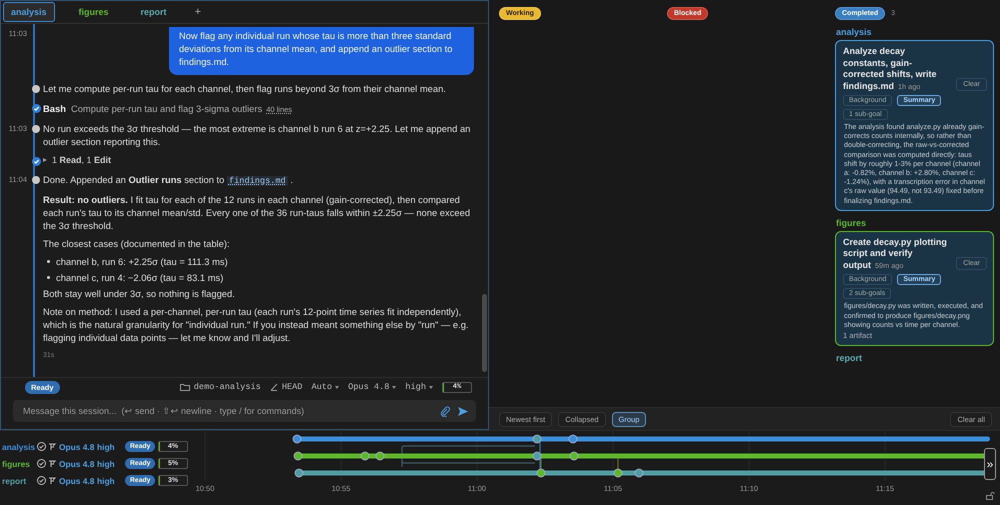 The image size is (1000, 505). I want to click on message-paragraph: Note on method: I used a per-channel, per-run tau (each run's 12-point time series fit independently), which is the natural granularity for "individual run." If you instead meant something else by "run" — e.g. flagging individual data points — let me know and I'll adjust., so click(256, 324).